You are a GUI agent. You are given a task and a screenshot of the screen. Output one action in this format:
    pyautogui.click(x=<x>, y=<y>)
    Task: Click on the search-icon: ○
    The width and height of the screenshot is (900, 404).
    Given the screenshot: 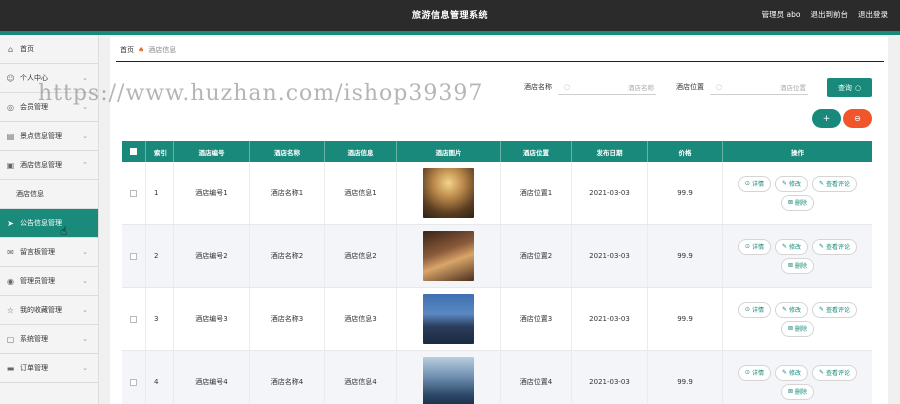 What is the action you would take?
    pyautogui.click(x=567, y=86)
    